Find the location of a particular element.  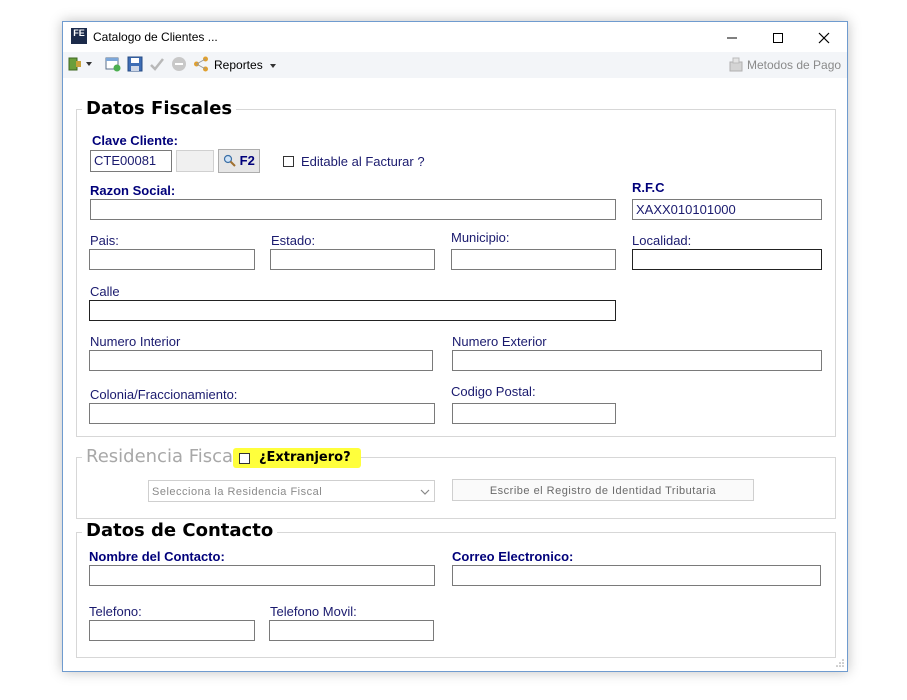

codigo-postal-label: Codigo Postal: is located at coordinates (493, 391).